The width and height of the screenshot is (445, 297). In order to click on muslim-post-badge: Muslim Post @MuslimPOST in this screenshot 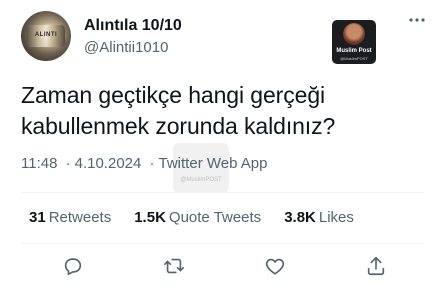, I will do `click(354, 42)`.